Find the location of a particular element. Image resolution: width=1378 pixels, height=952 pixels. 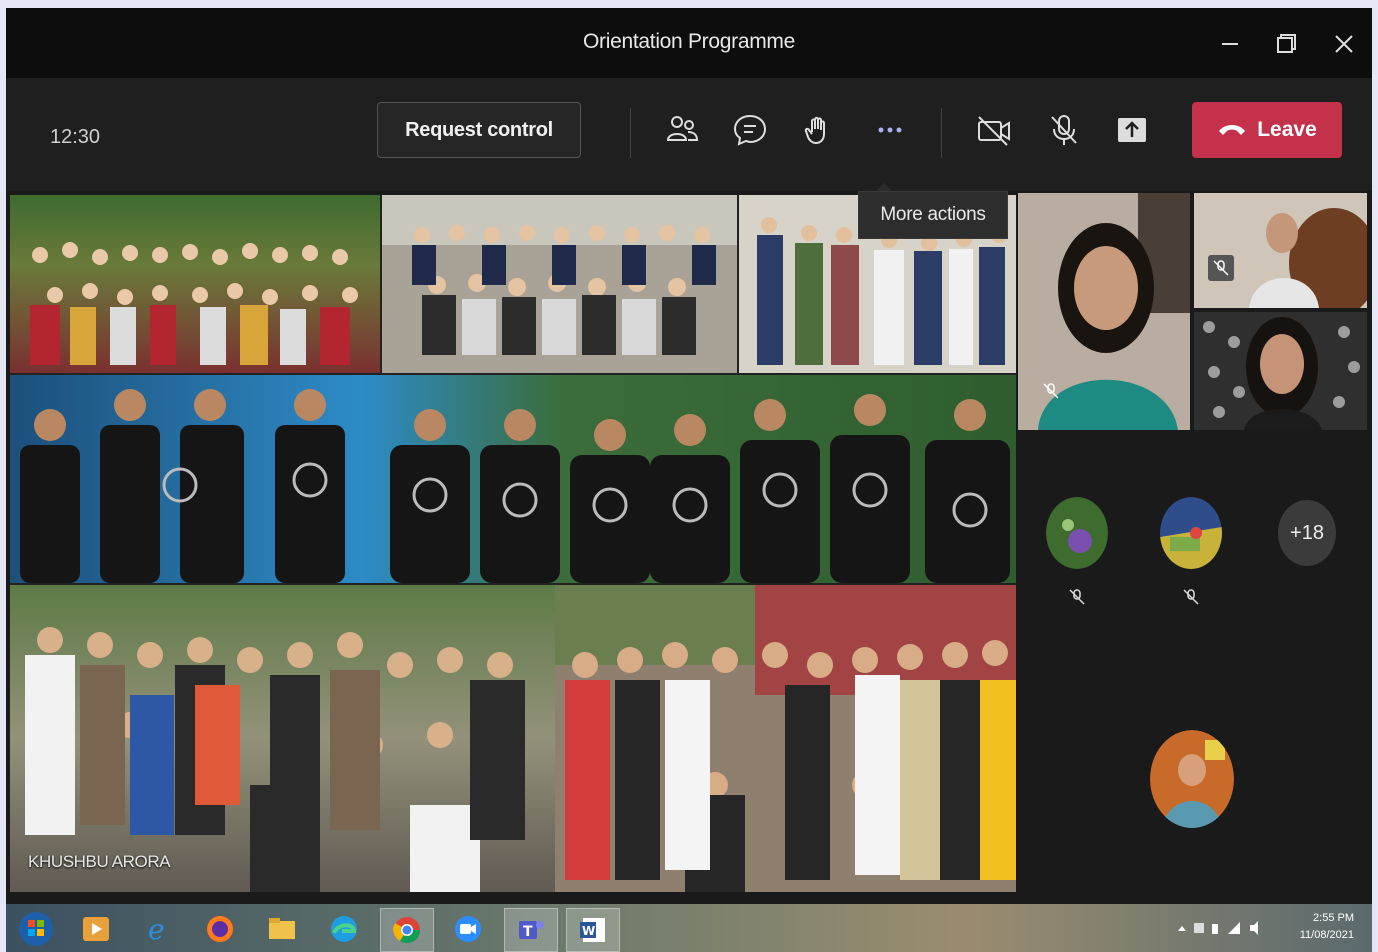

taskbar-word: W is located at coordinates (593, 930).